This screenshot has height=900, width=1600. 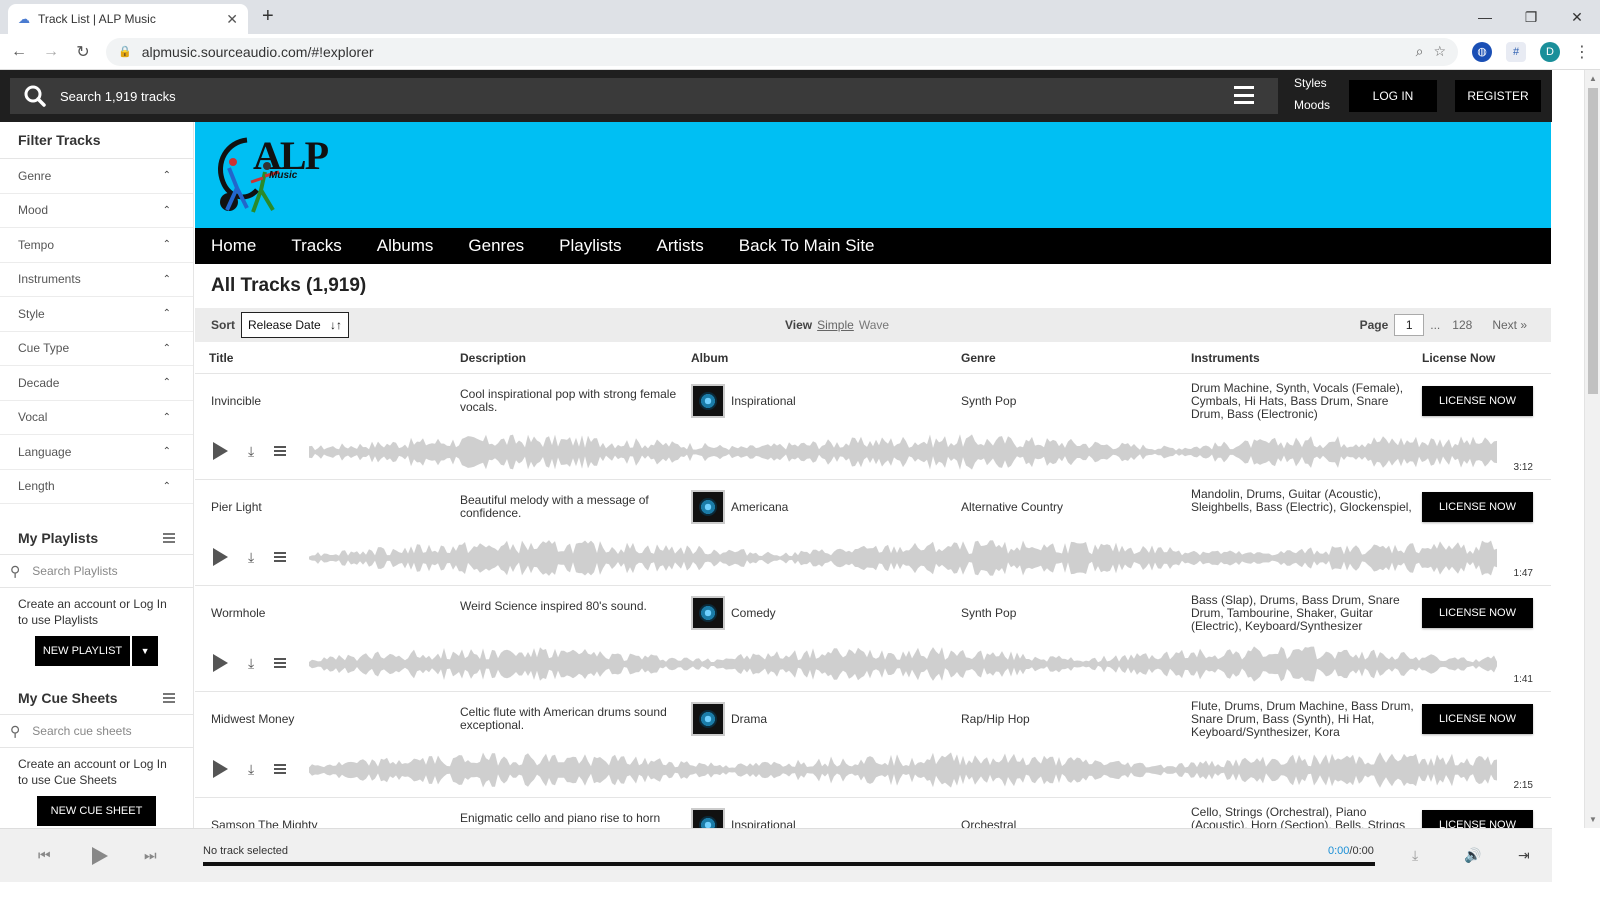 What do you see at coordinates (51, 52) in the screenshot?
I see `forward-icon: →` at bounding box center [51, 52].